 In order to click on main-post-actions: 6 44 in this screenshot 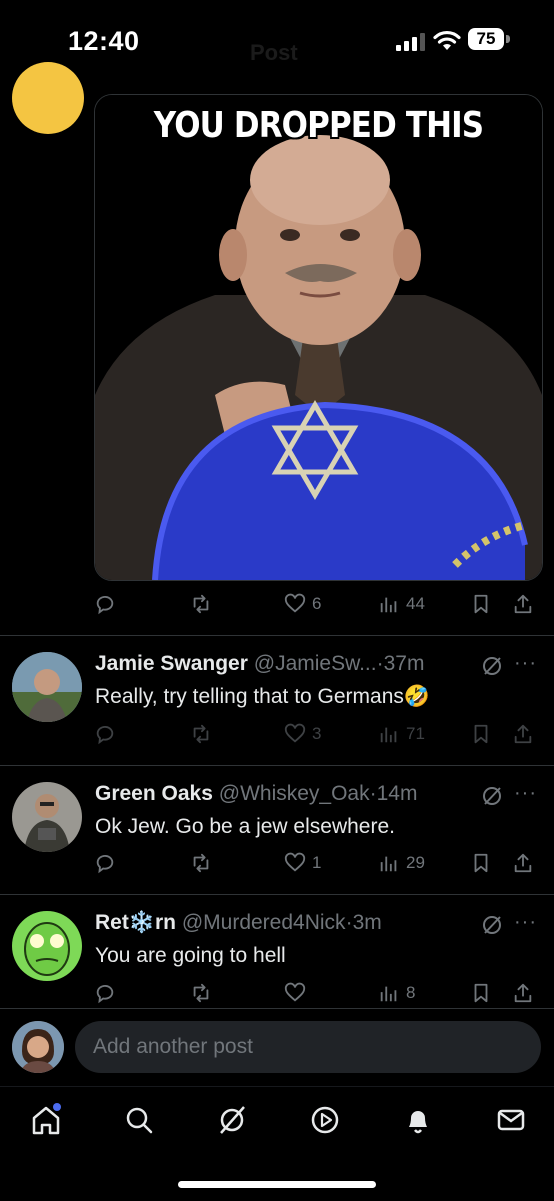, I will do `click(317, 604)`.